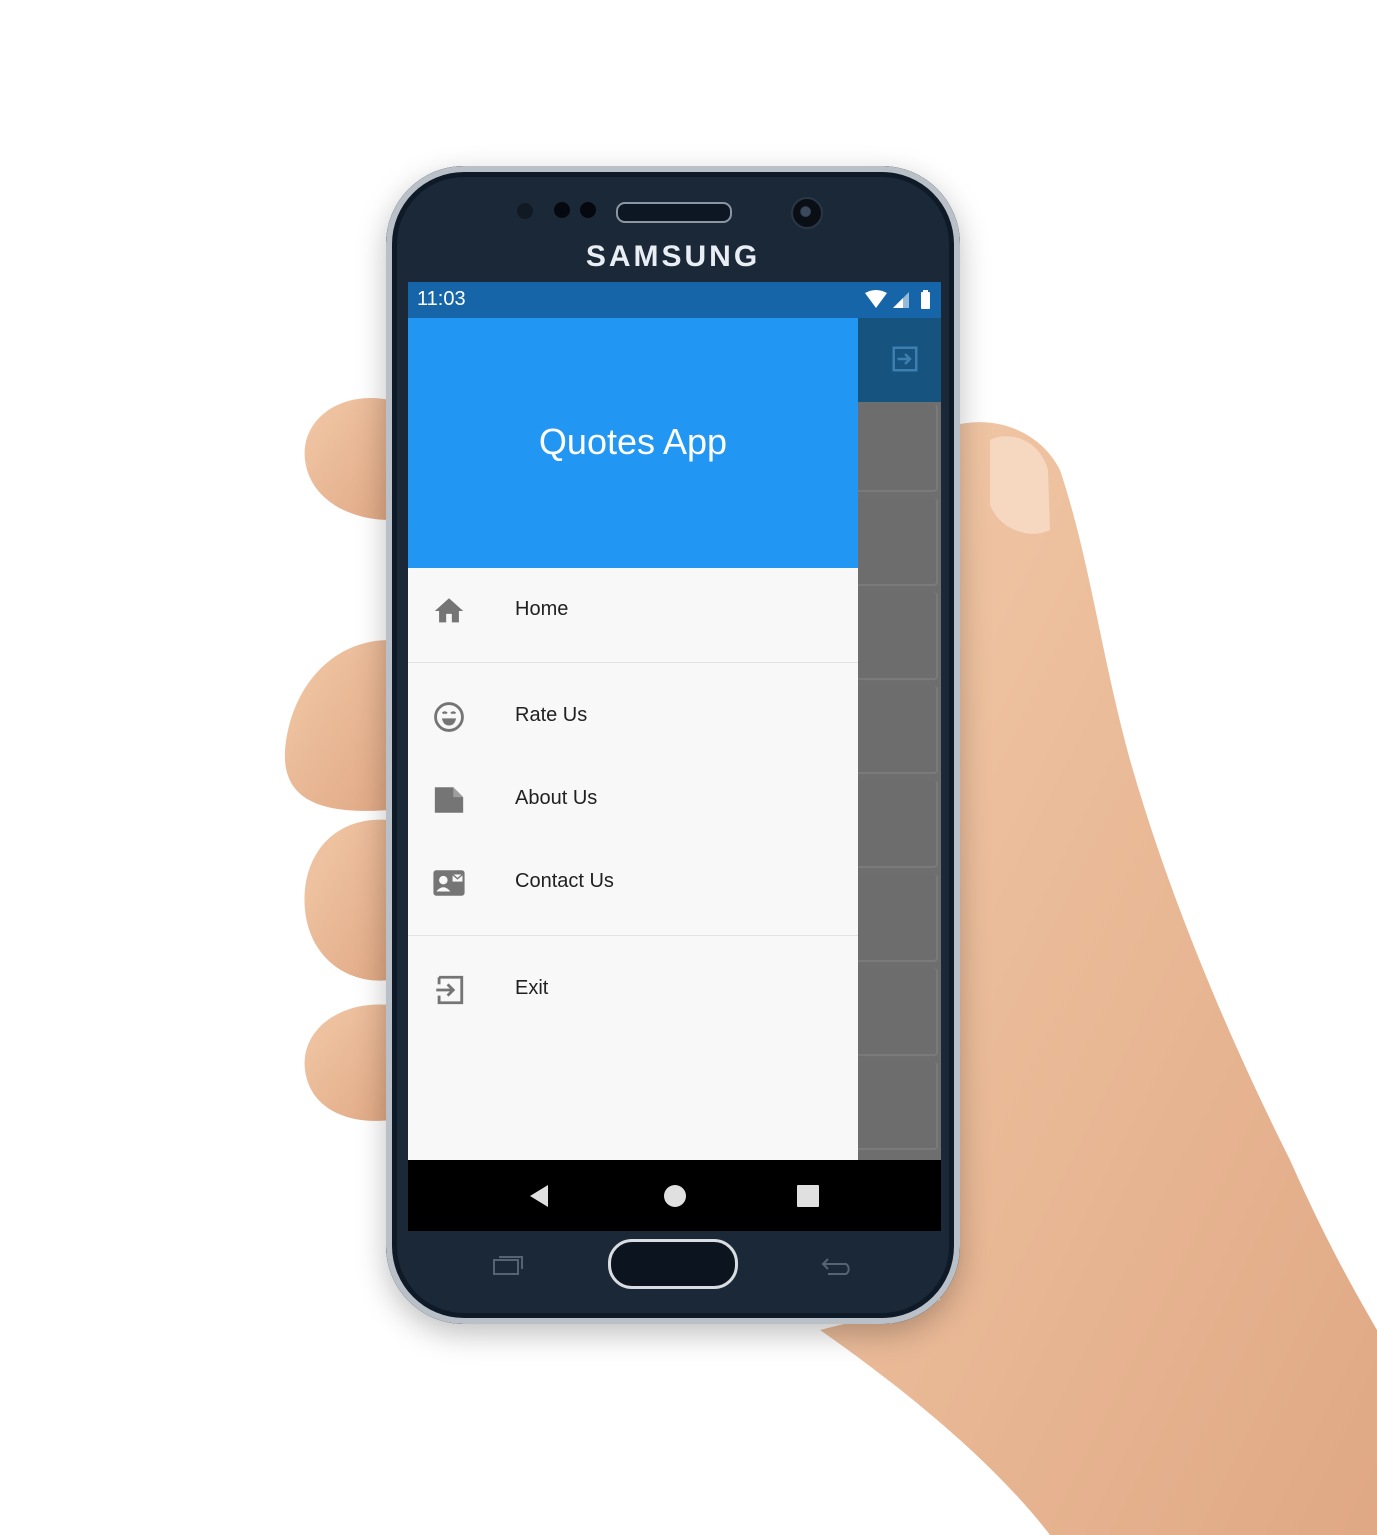  I want to click on recents-icon, so click(808, 1196).